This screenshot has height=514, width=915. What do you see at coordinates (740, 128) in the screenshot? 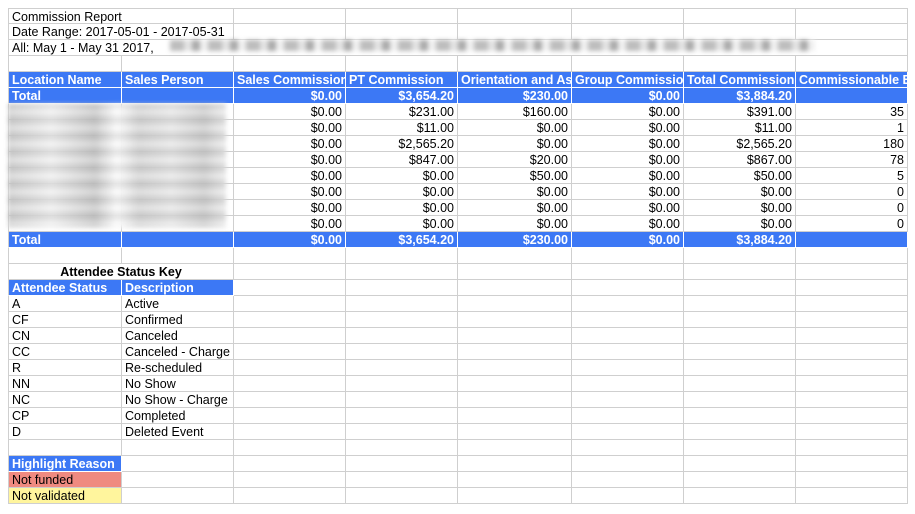
I see `table-cell: $11.00` at bounding box center [740, 128].